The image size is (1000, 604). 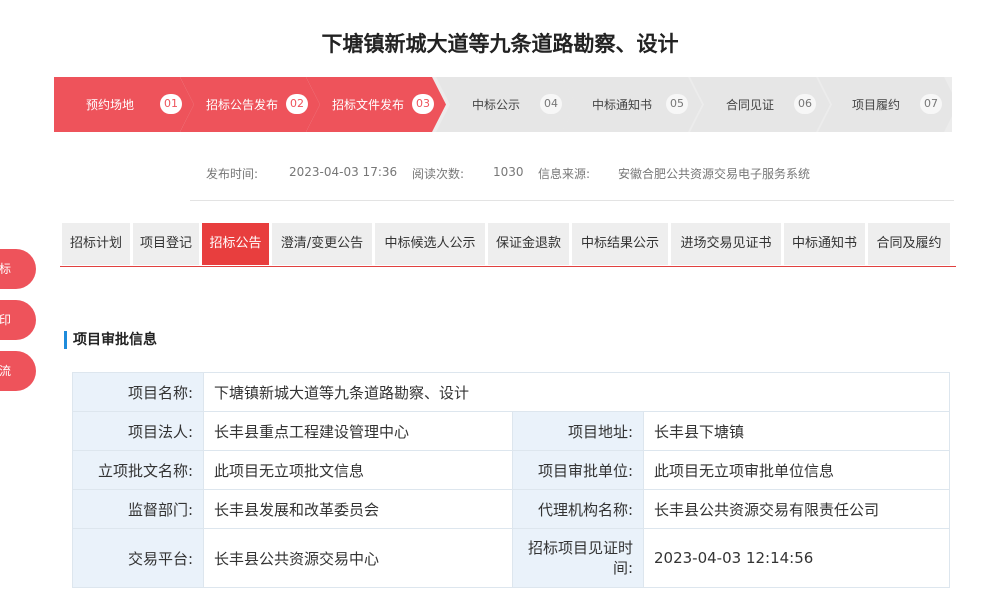 What do you see at coordinates (508, 172) in the screenshot?
I see `view-count-value: 1030` at bounding box center [508, 172].